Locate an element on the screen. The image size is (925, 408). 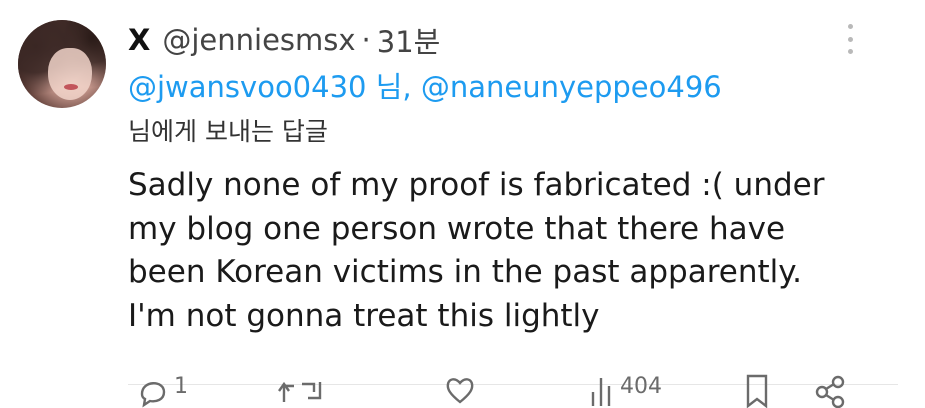
bookmark-button is located at coordinates (757, 390).